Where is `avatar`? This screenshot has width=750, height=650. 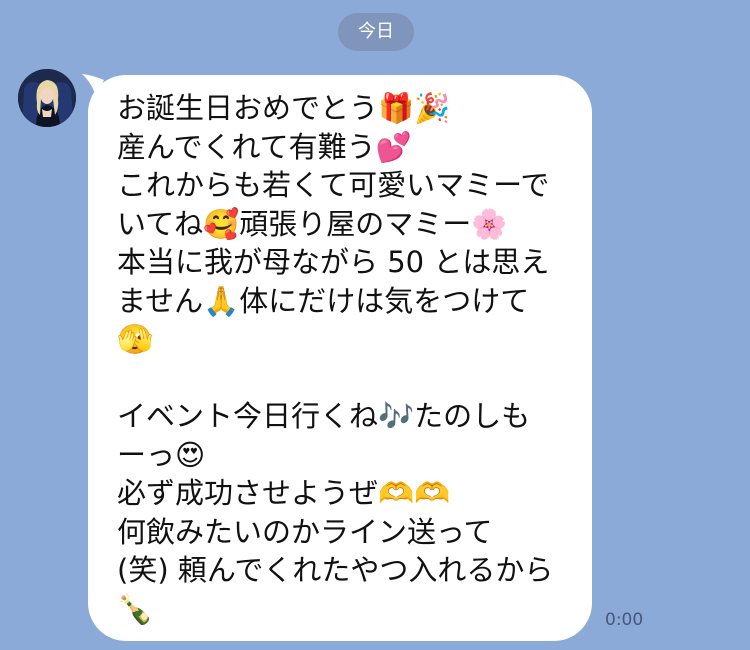 avatar is located at coordinates (47, 98).